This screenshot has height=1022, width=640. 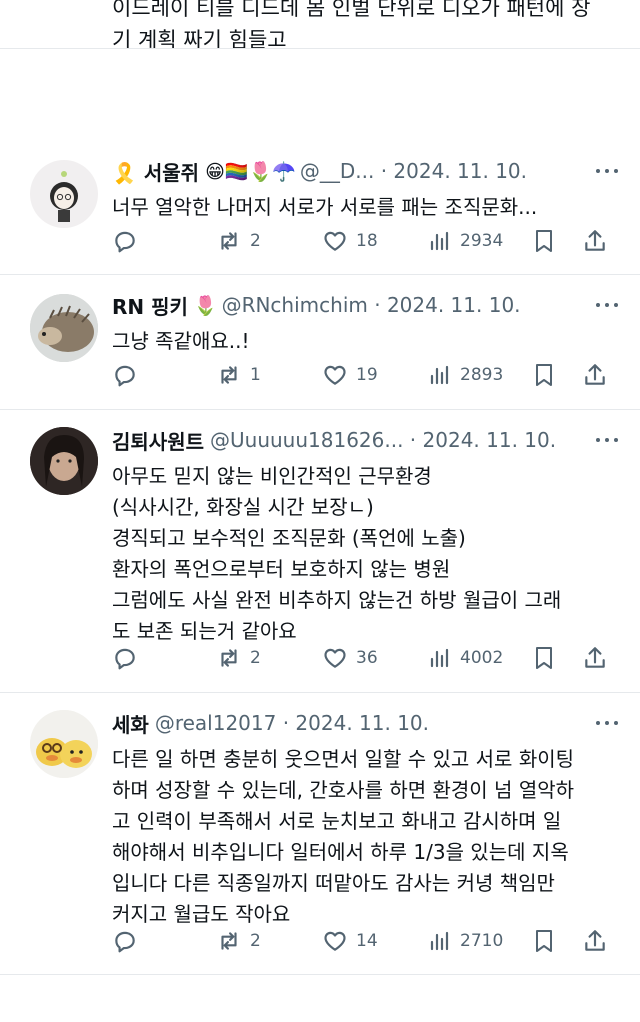 I want to click on views-button: 2934, so click(x=465, y=241).